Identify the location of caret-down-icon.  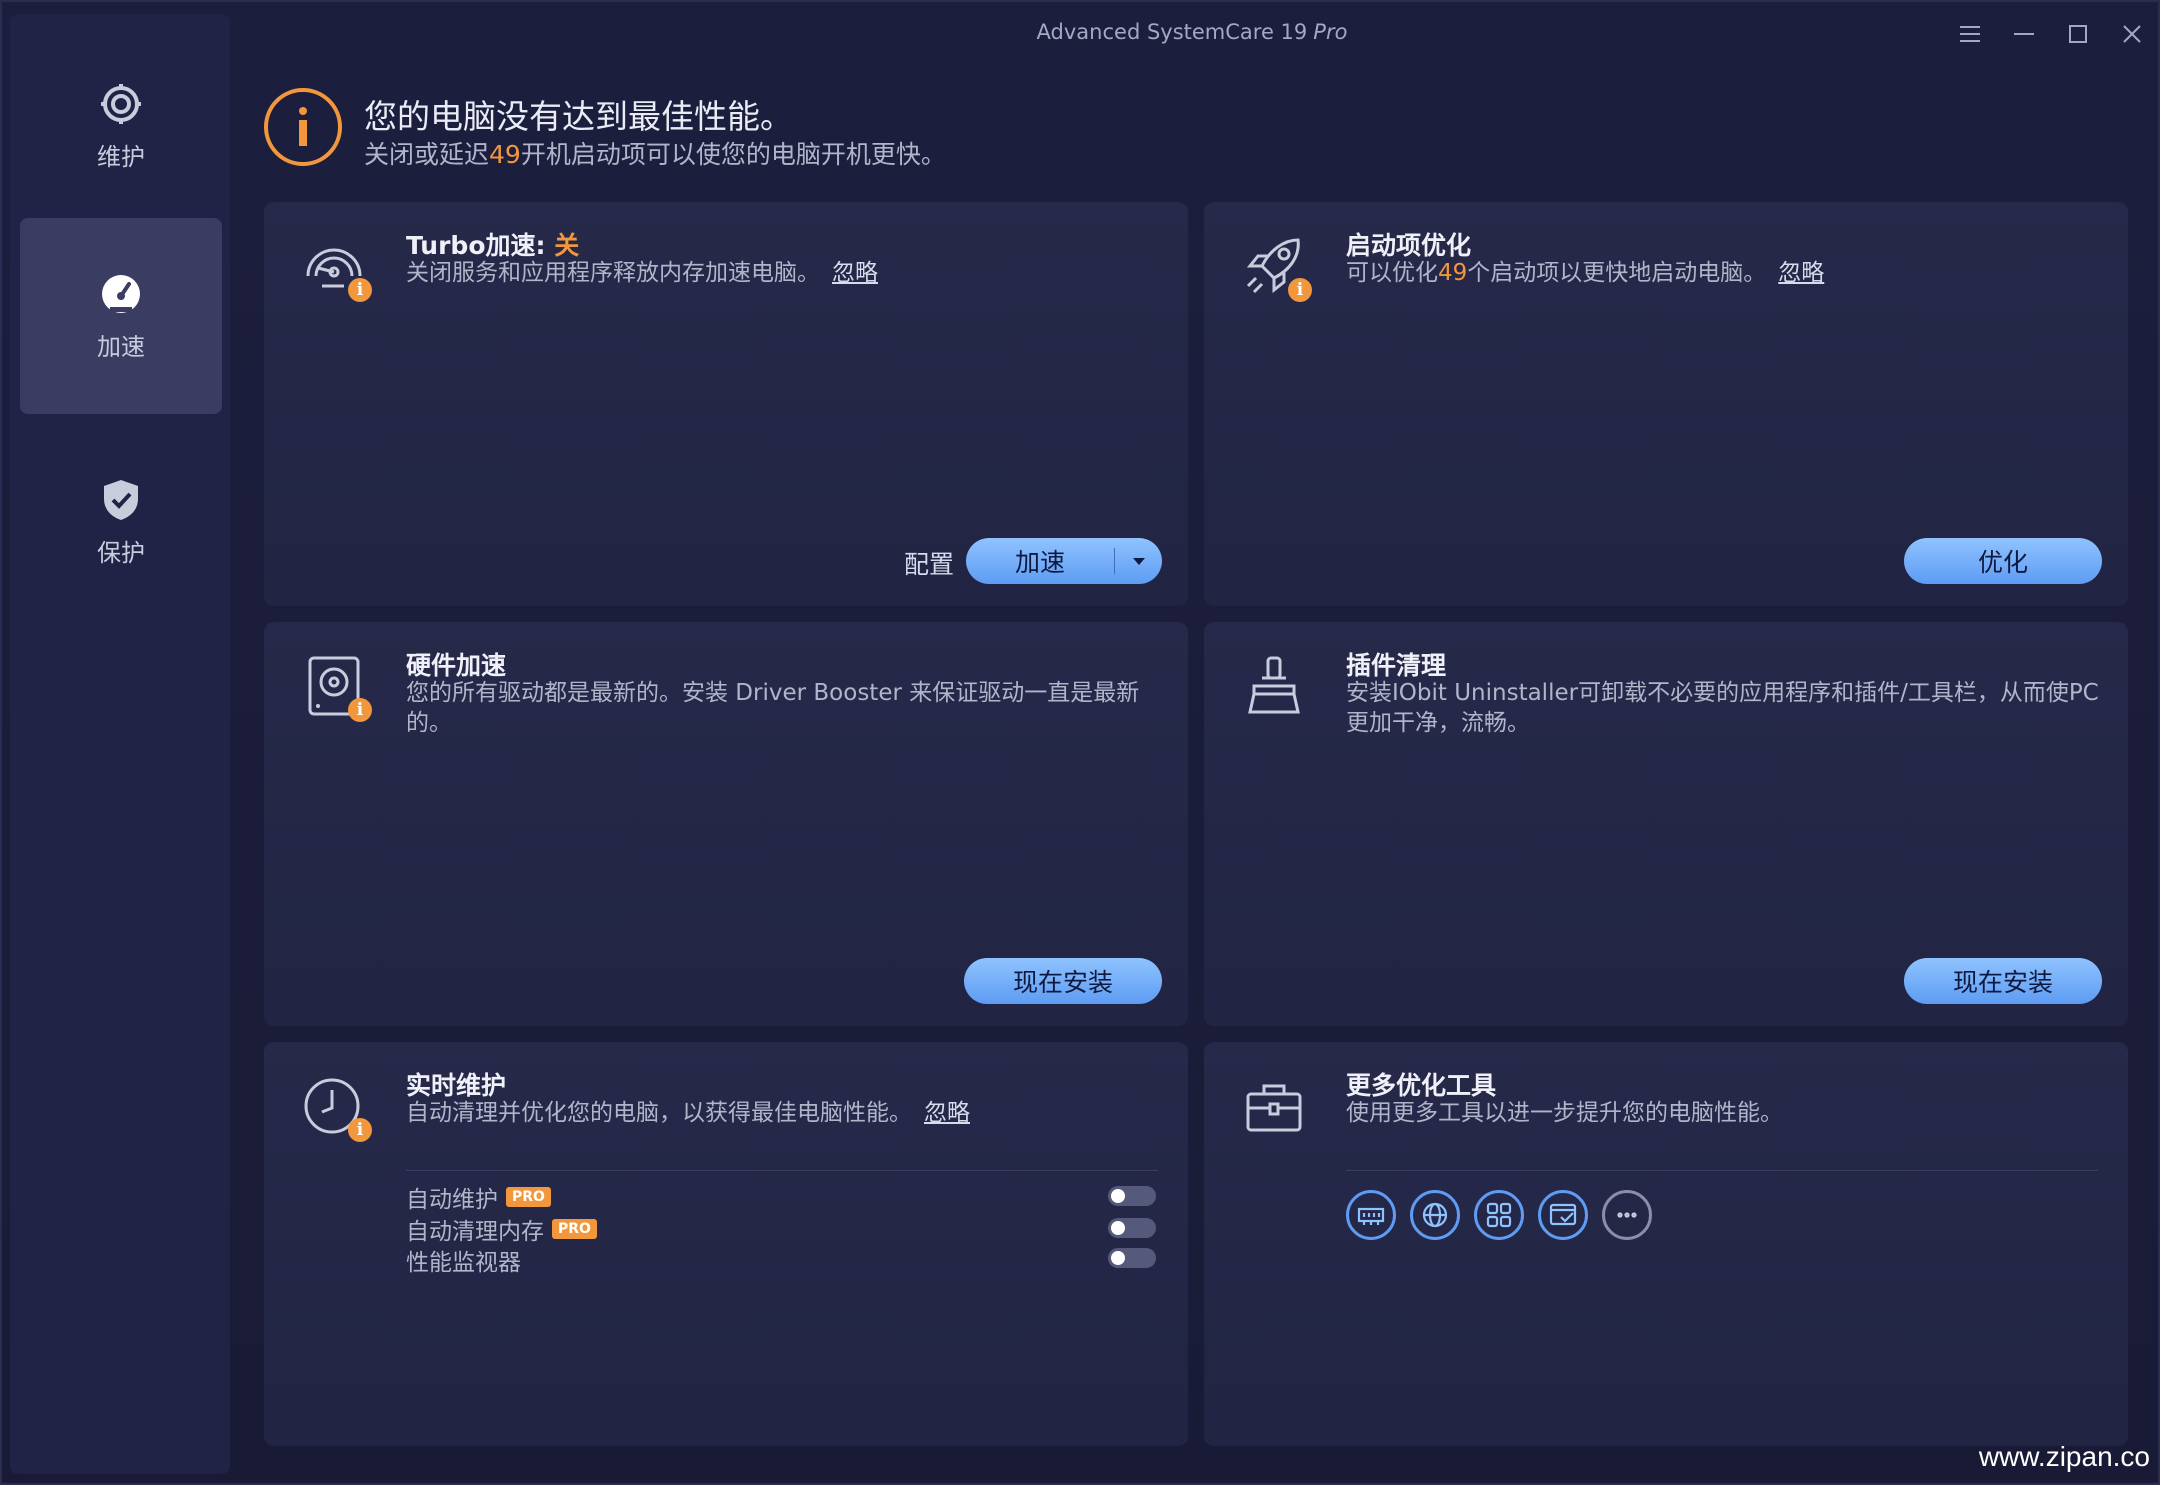
(1139, 561).